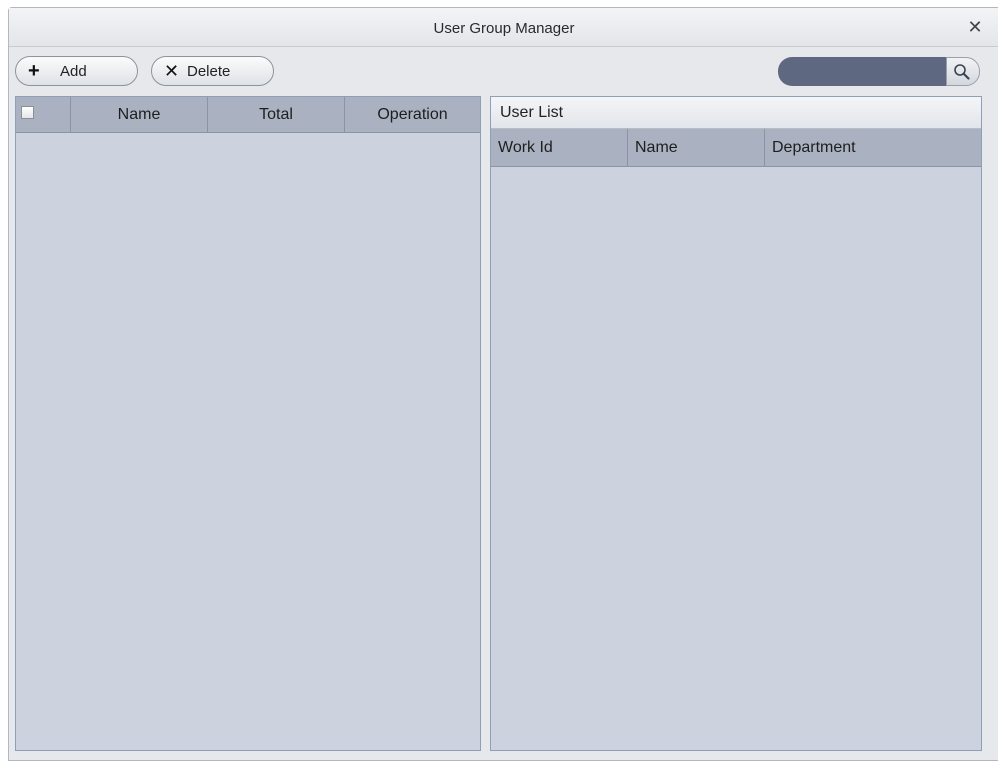 The height and width of the screenshot is (769, 998). What do you see at coordinates (559, 147) in the screenshot?
I see `column-header-work-id: Work Id` at bounding box center [559, 147].